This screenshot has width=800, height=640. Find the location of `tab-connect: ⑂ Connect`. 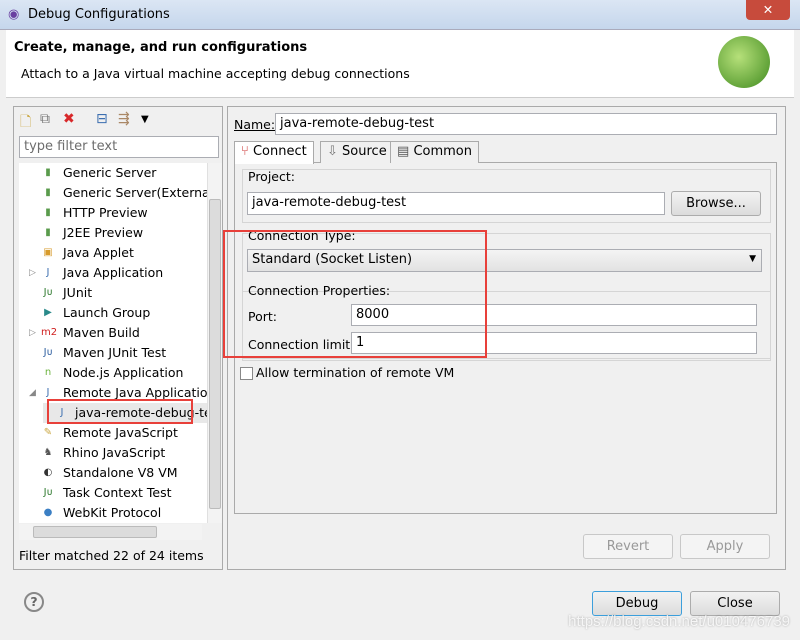

tab-connect: ⑂ Connect is located at coordinates (274, 152).